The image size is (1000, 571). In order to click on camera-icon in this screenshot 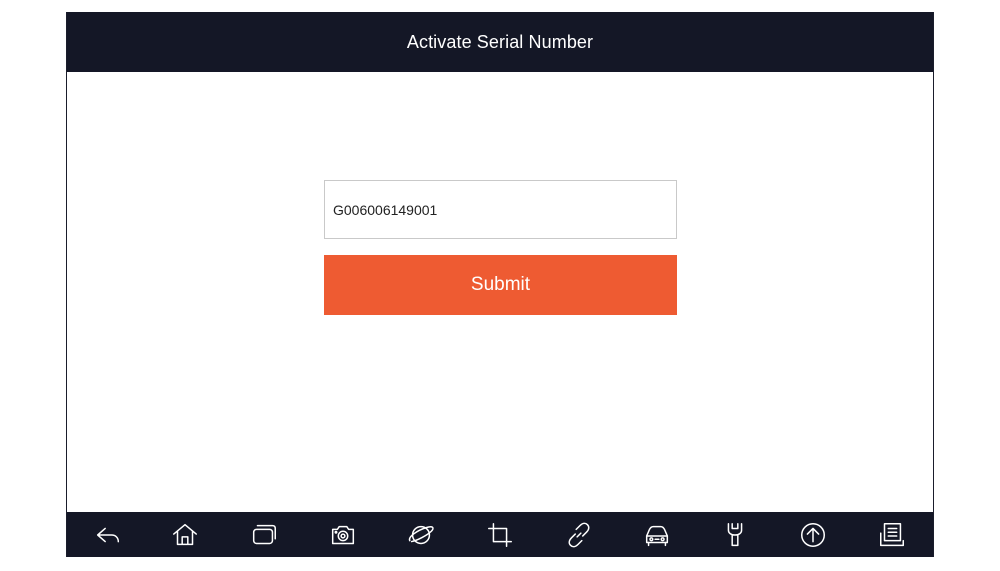, I will do `click(343, 535)`.